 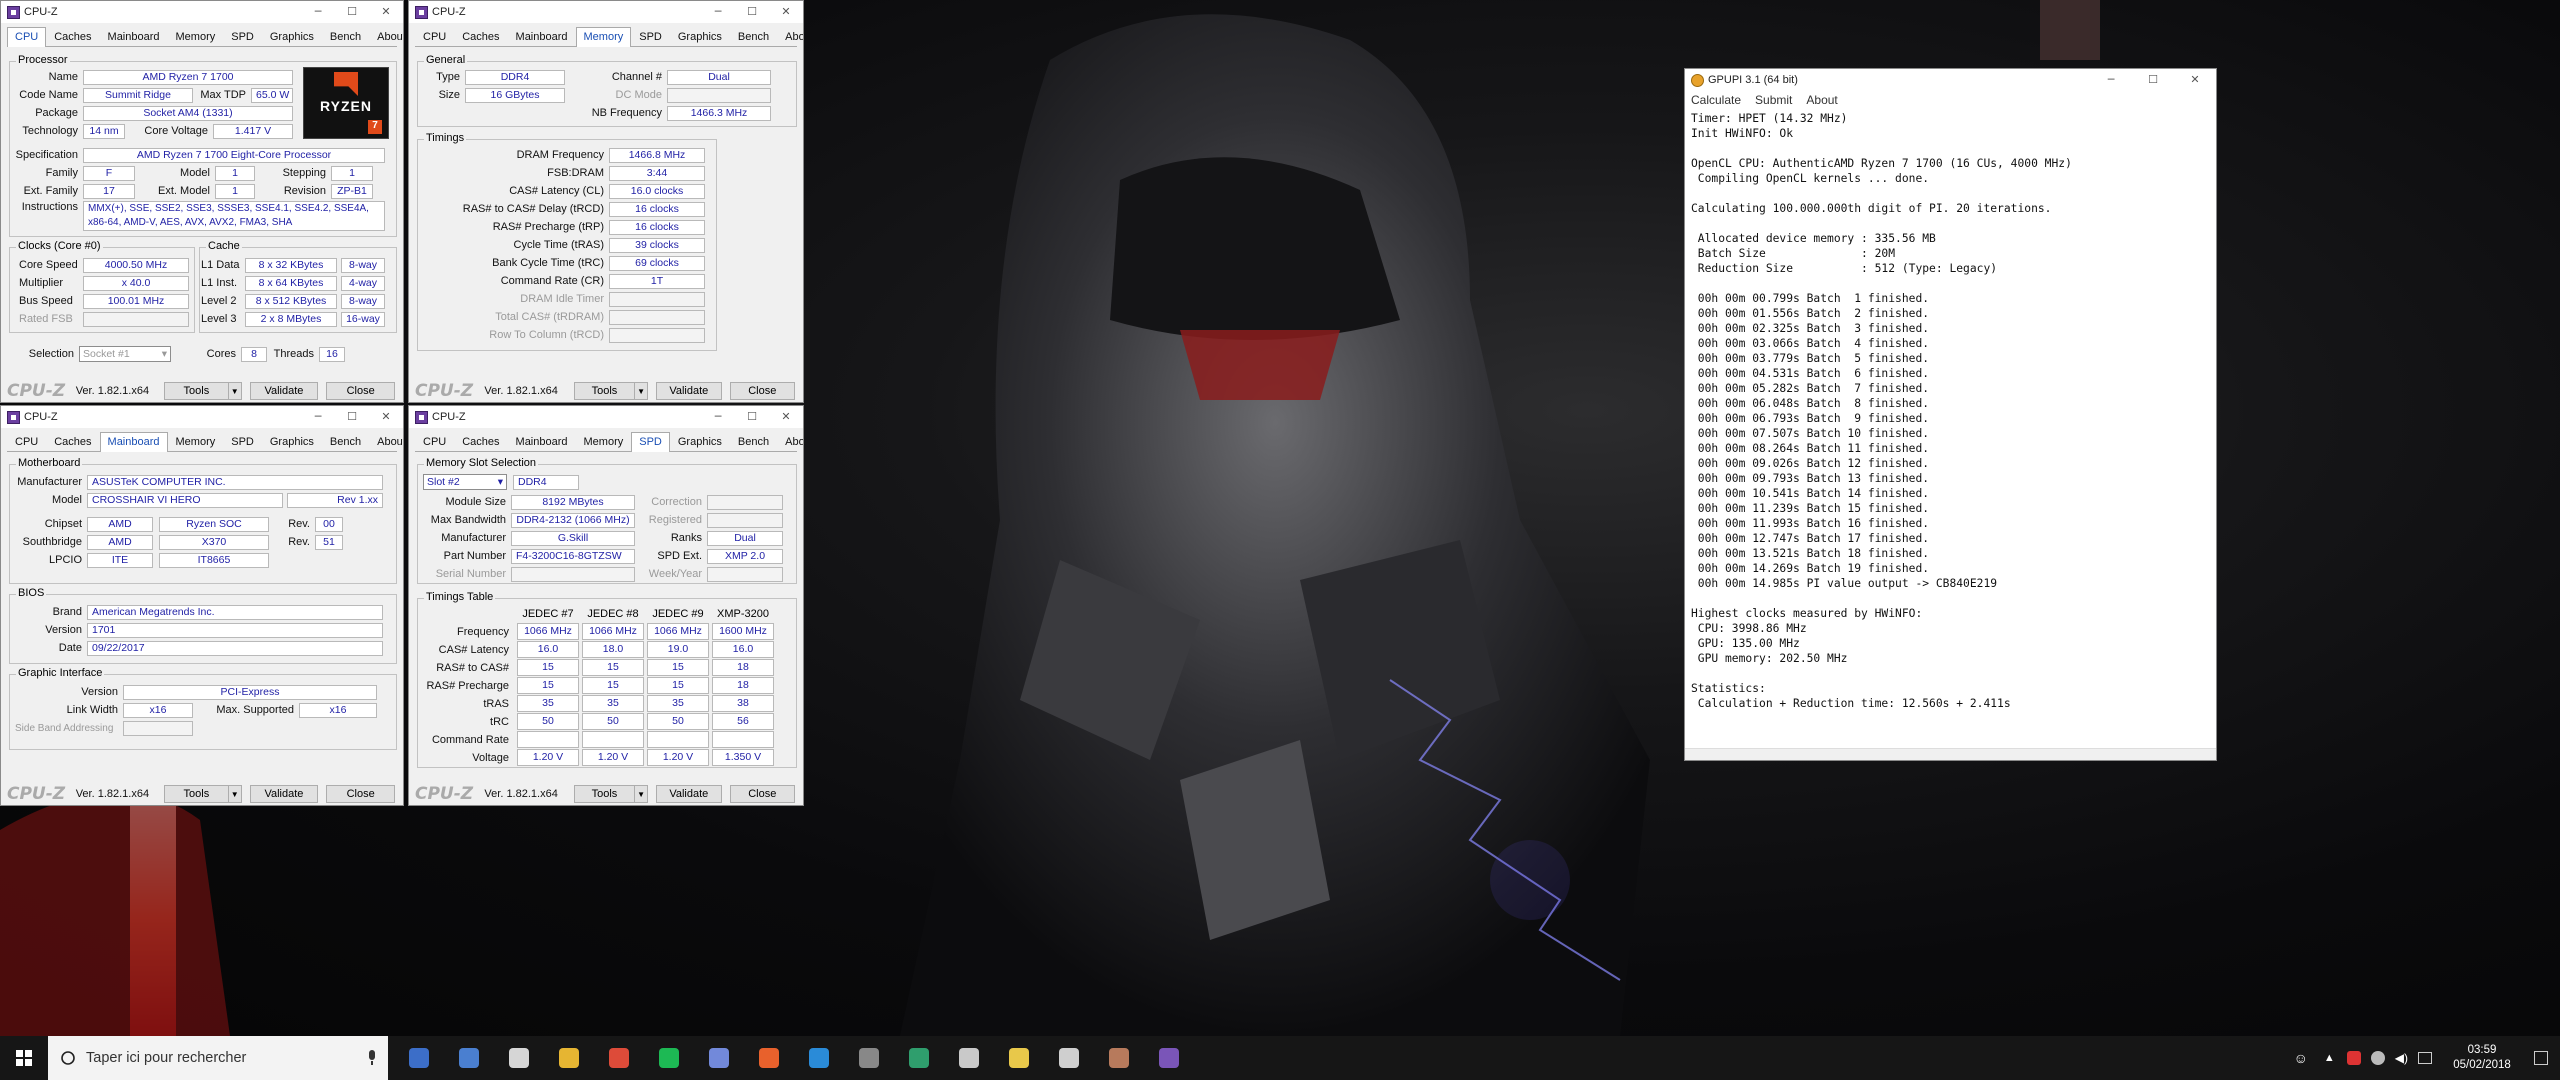 I want to click on tray-app-icon, so click(x=2353, y=1058).